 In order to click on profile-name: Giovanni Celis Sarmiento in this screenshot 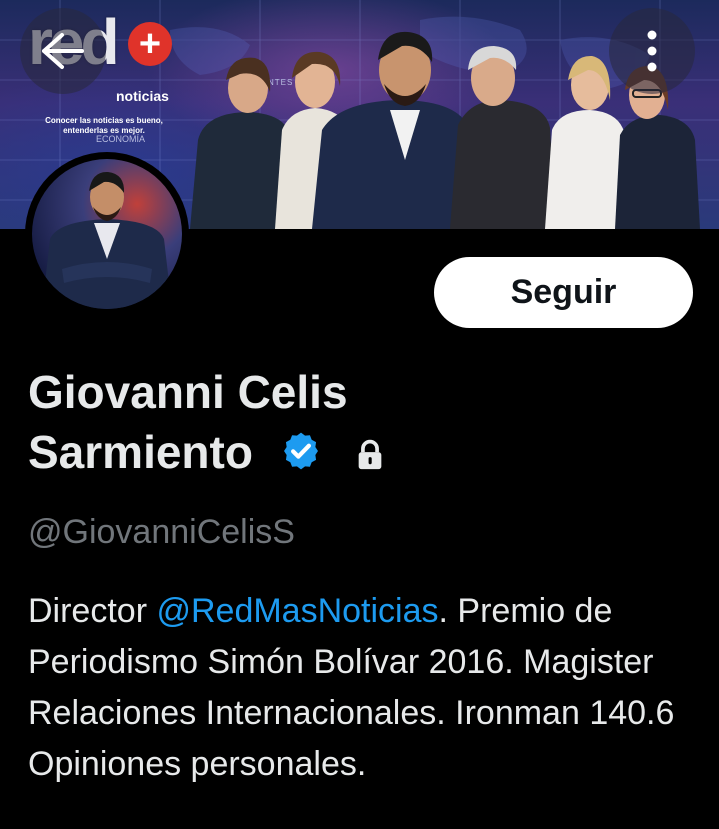, I will do `click(358, 424)`.